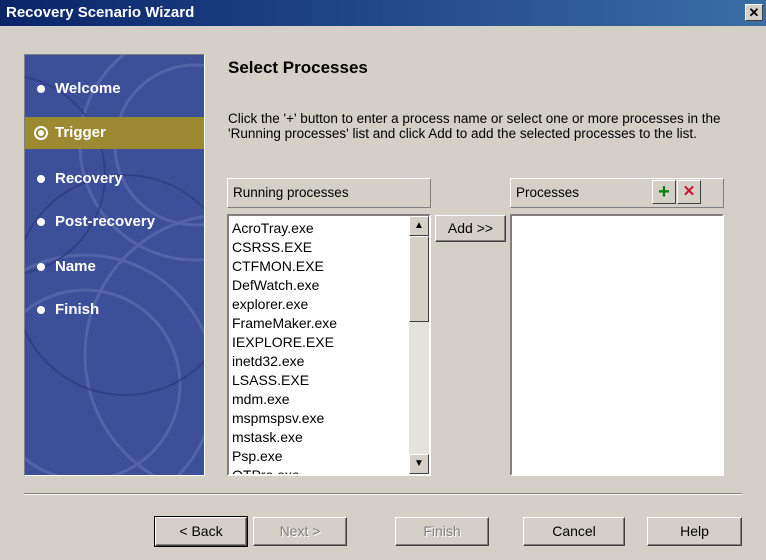 This screenshot has width=766, height=560. Describe the element at coordinates (419, 279) in the screenshot. I see `scroll-thumb` at that location.